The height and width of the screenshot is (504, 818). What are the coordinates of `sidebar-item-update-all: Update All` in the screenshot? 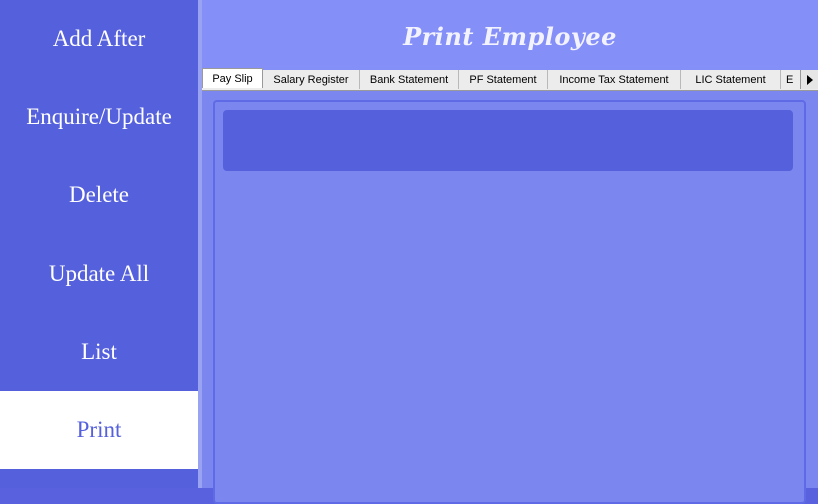 It's located at (99, 274).